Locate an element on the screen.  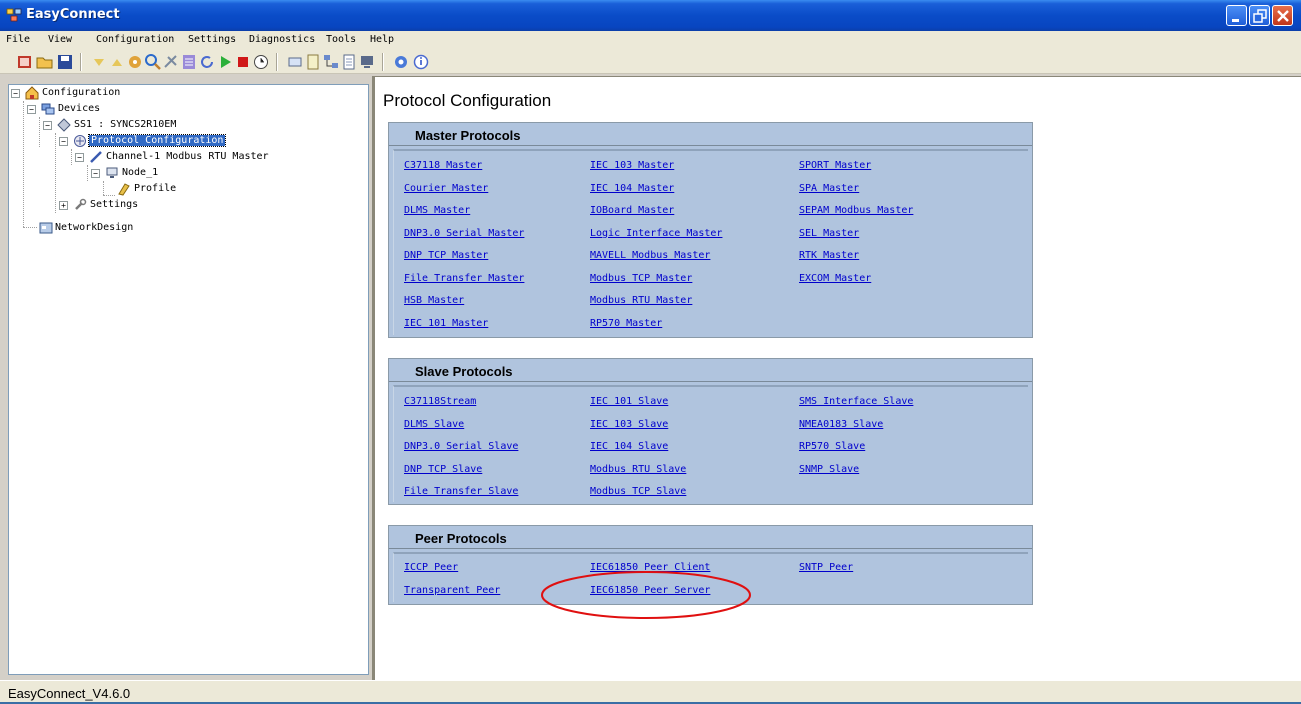
refresh-icon is located at coordinates (207, 62).